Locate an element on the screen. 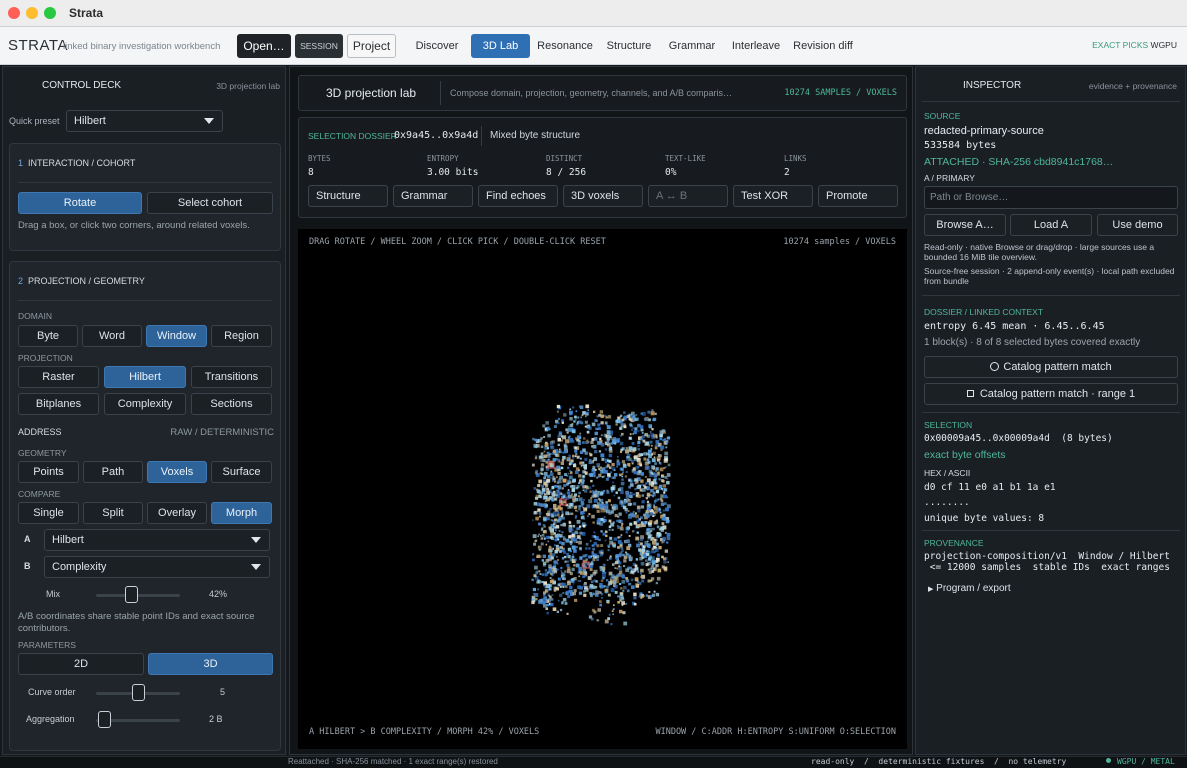 Image resolution: width=1187 pixels, height=768 pixels. square-icon is located at coordinates (970, 393).